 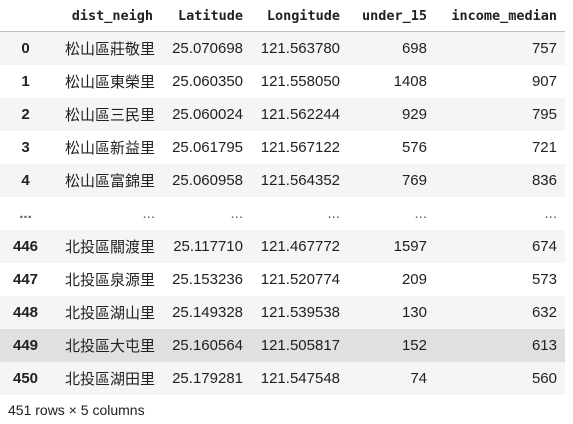 I want to click on cell-under-15: 929, so click(x=414, y=114).